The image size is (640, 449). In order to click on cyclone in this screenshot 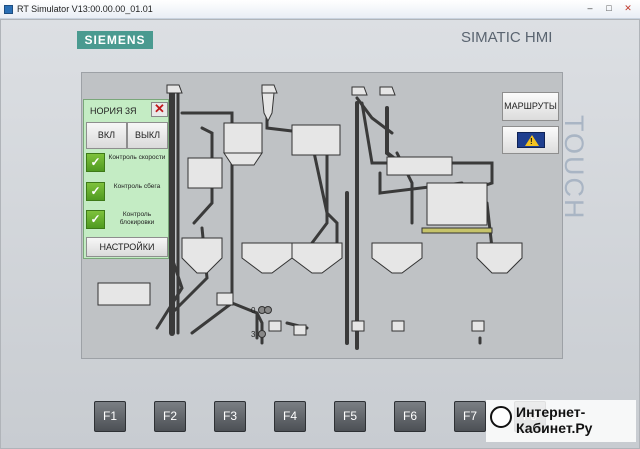, I will do `click(268, 107)`.